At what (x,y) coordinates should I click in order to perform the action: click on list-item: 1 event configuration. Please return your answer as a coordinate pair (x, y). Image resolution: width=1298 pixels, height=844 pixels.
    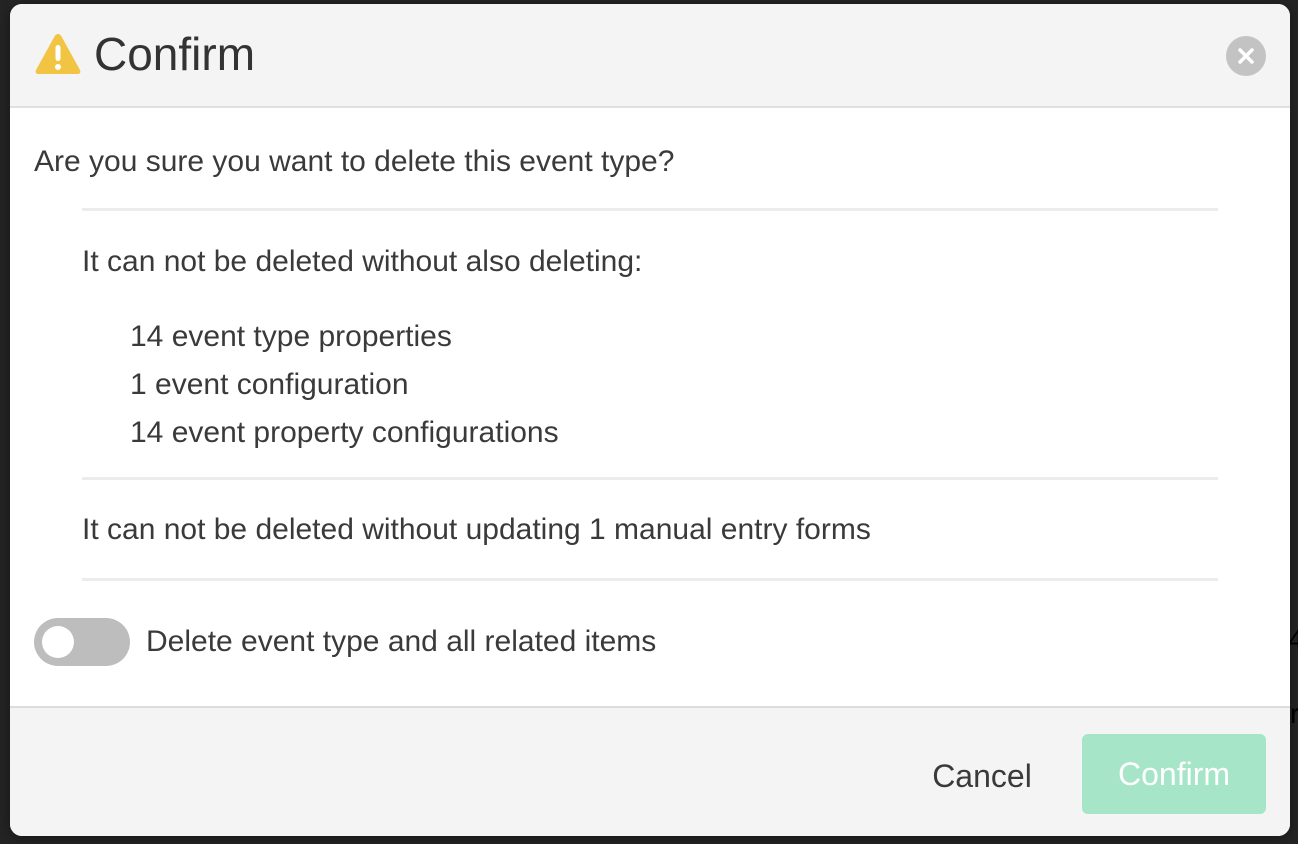
    Looking at the image, I should click on (269, 384).